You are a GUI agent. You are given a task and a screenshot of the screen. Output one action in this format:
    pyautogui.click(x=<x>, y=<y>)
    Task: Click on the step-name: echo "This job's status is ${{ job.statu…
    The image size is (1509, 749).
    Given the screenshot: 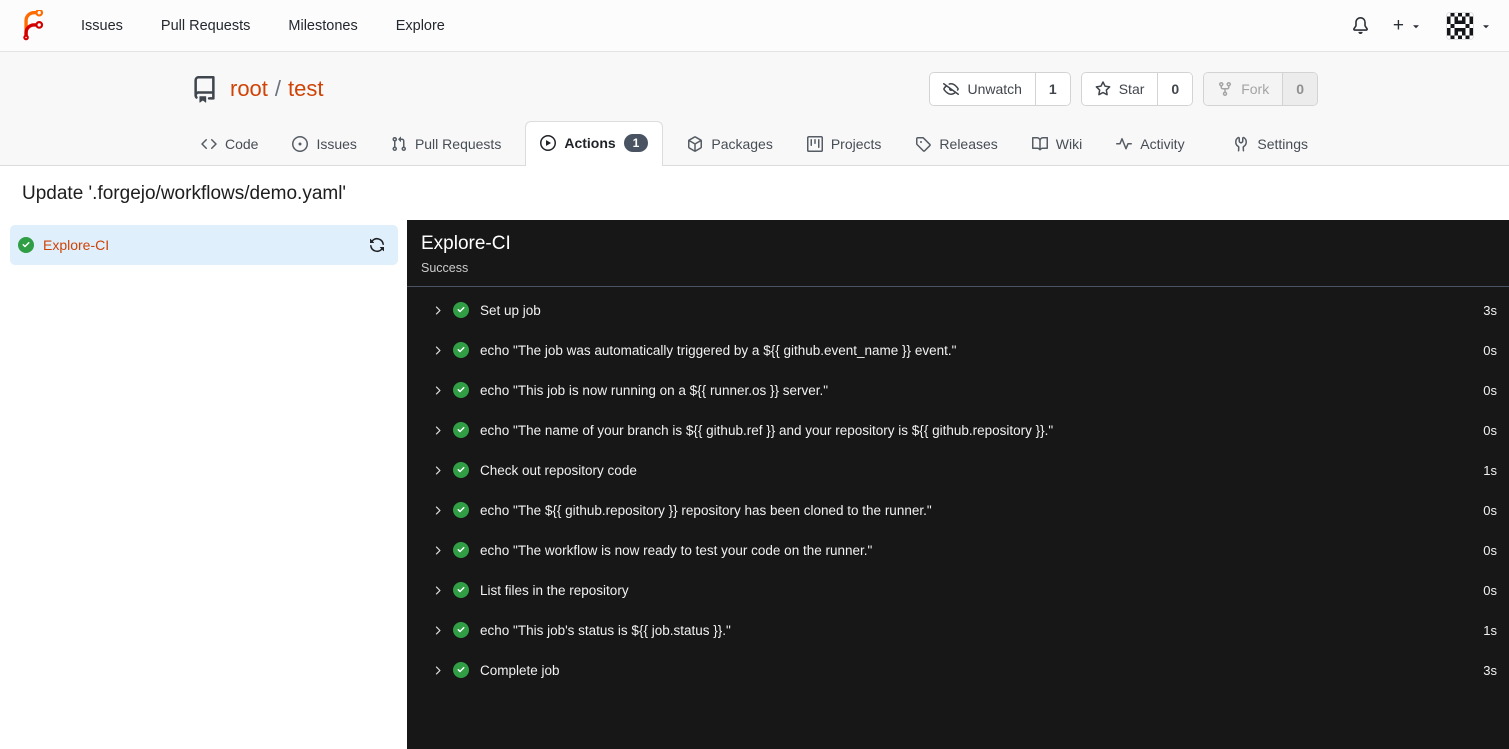 What is the action you would take?
    pyautogui.click(x=605, y=630)
    